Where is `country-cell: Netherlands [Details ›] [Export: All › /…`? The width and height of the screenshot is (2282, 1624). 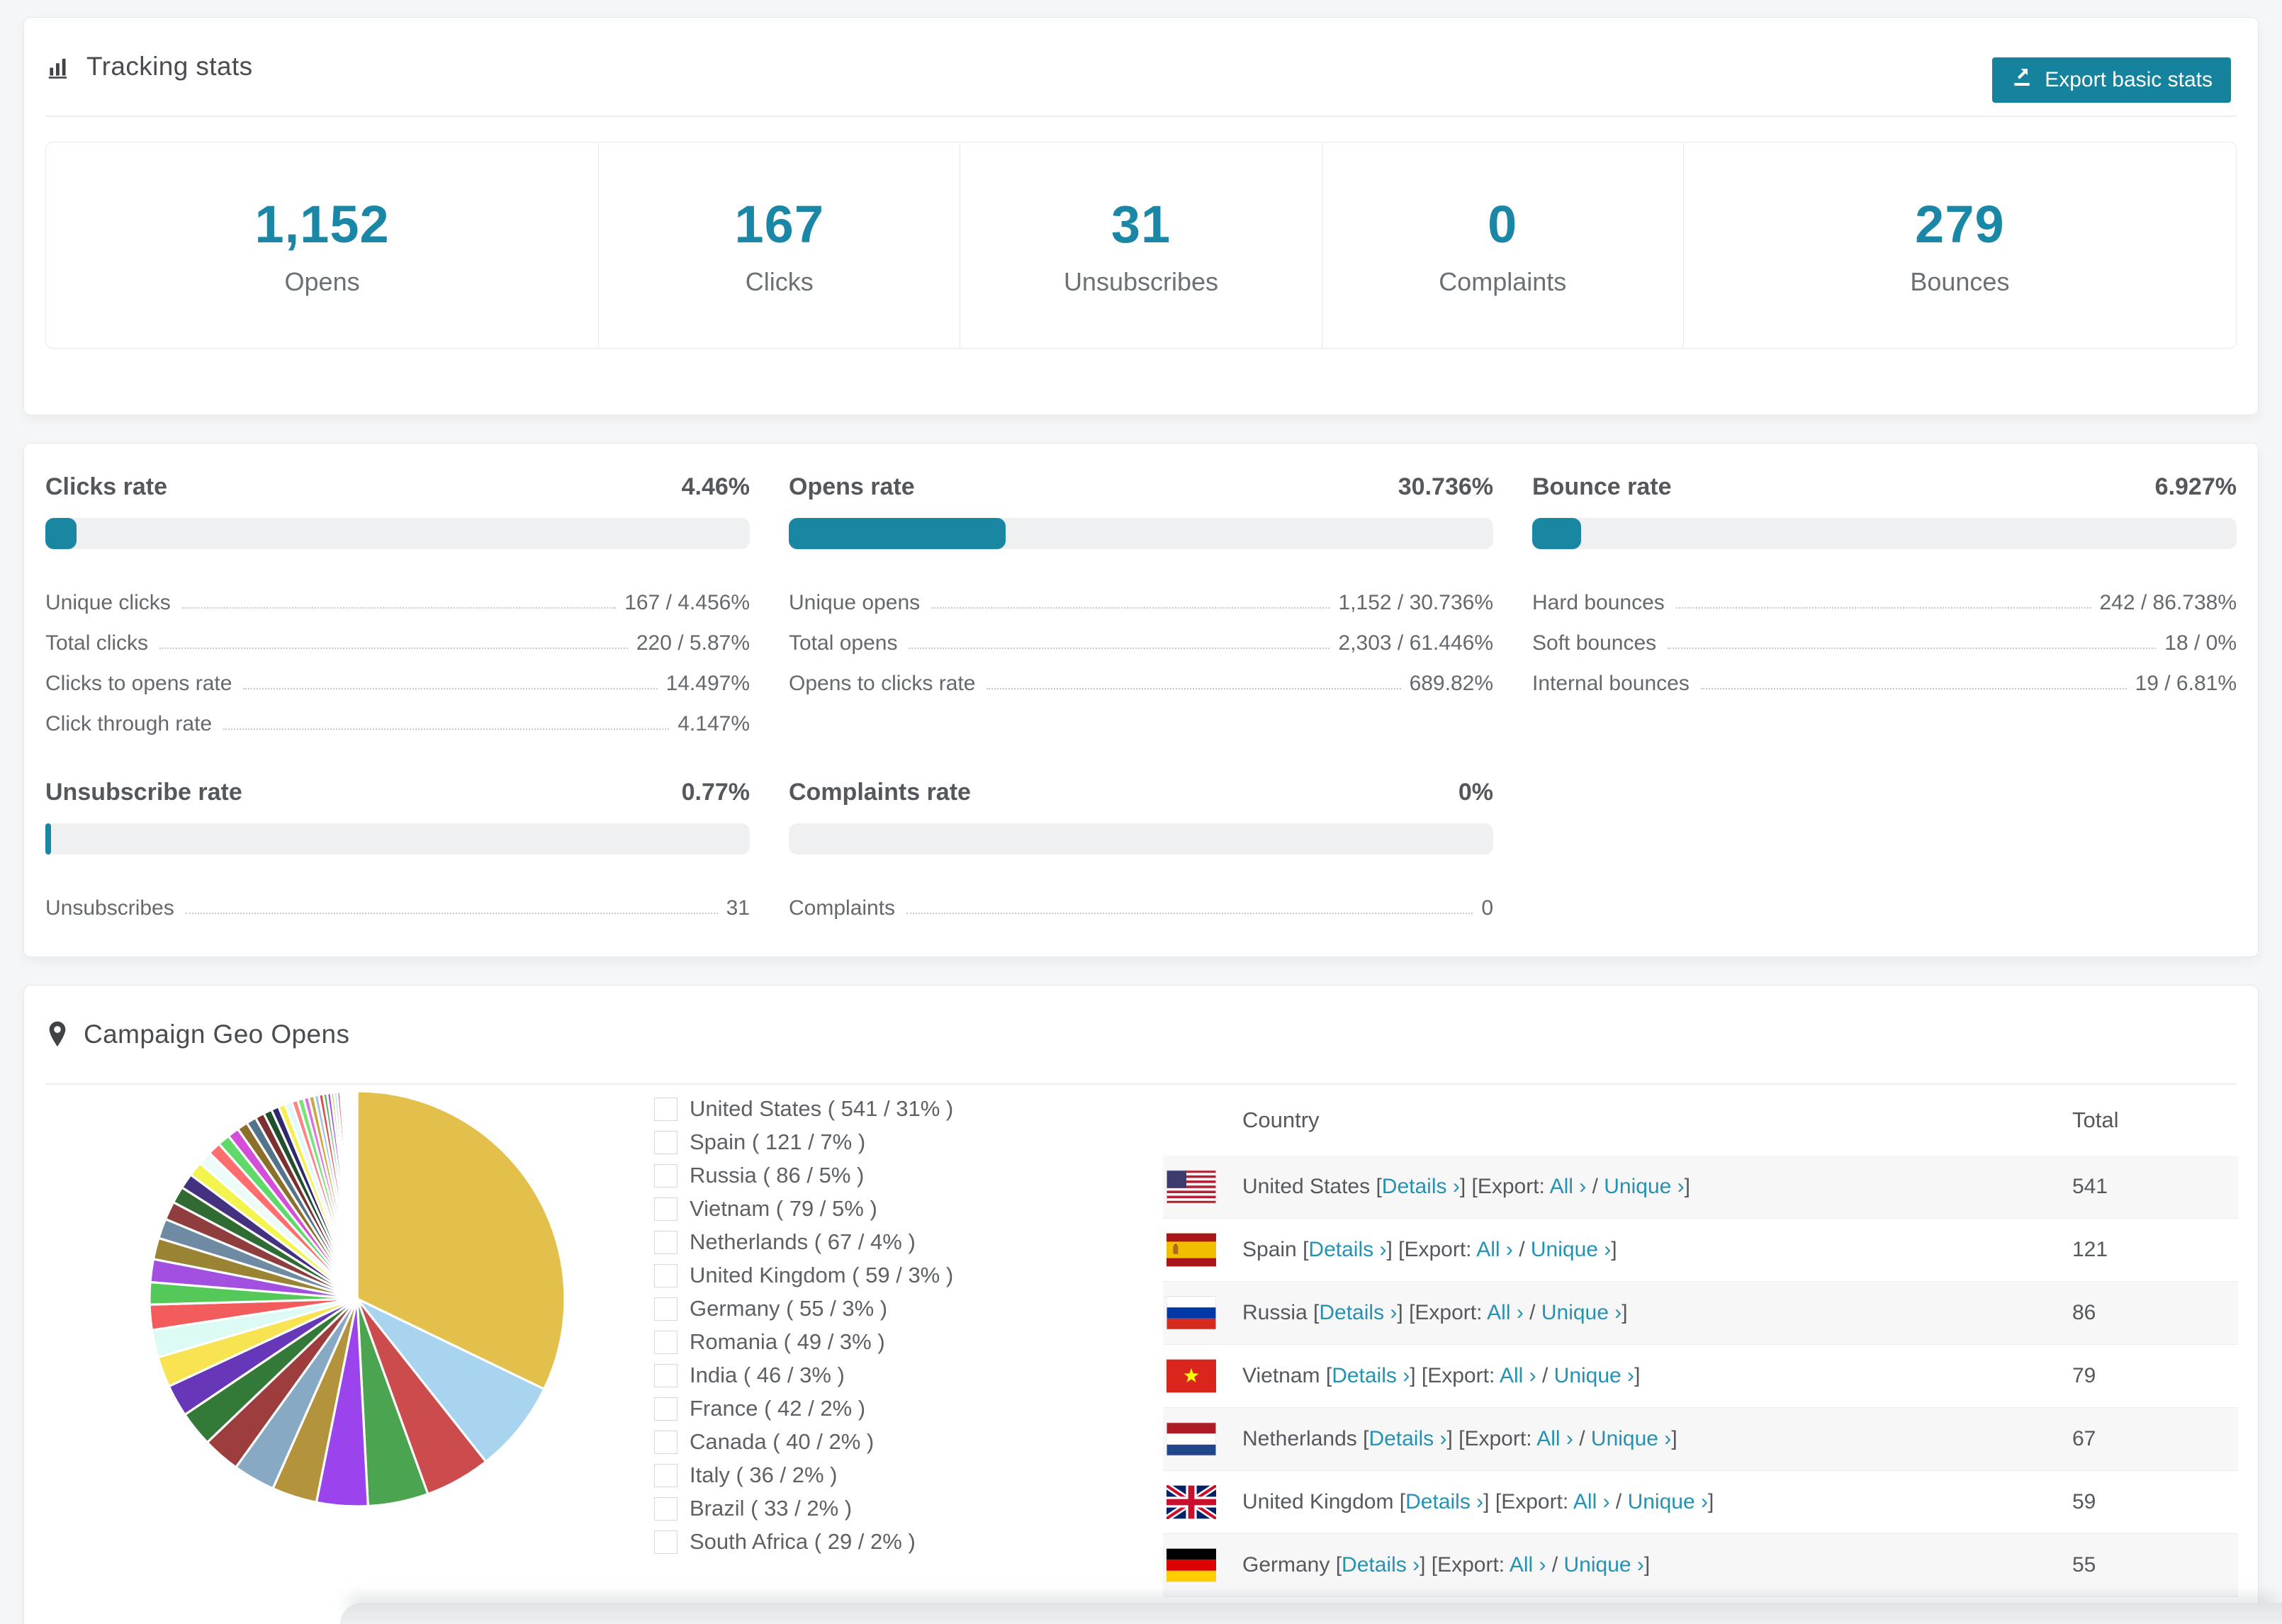
country-cell: Netherlands [Details ›] [Export: All › /… is located at coordinates (1460, 1438).